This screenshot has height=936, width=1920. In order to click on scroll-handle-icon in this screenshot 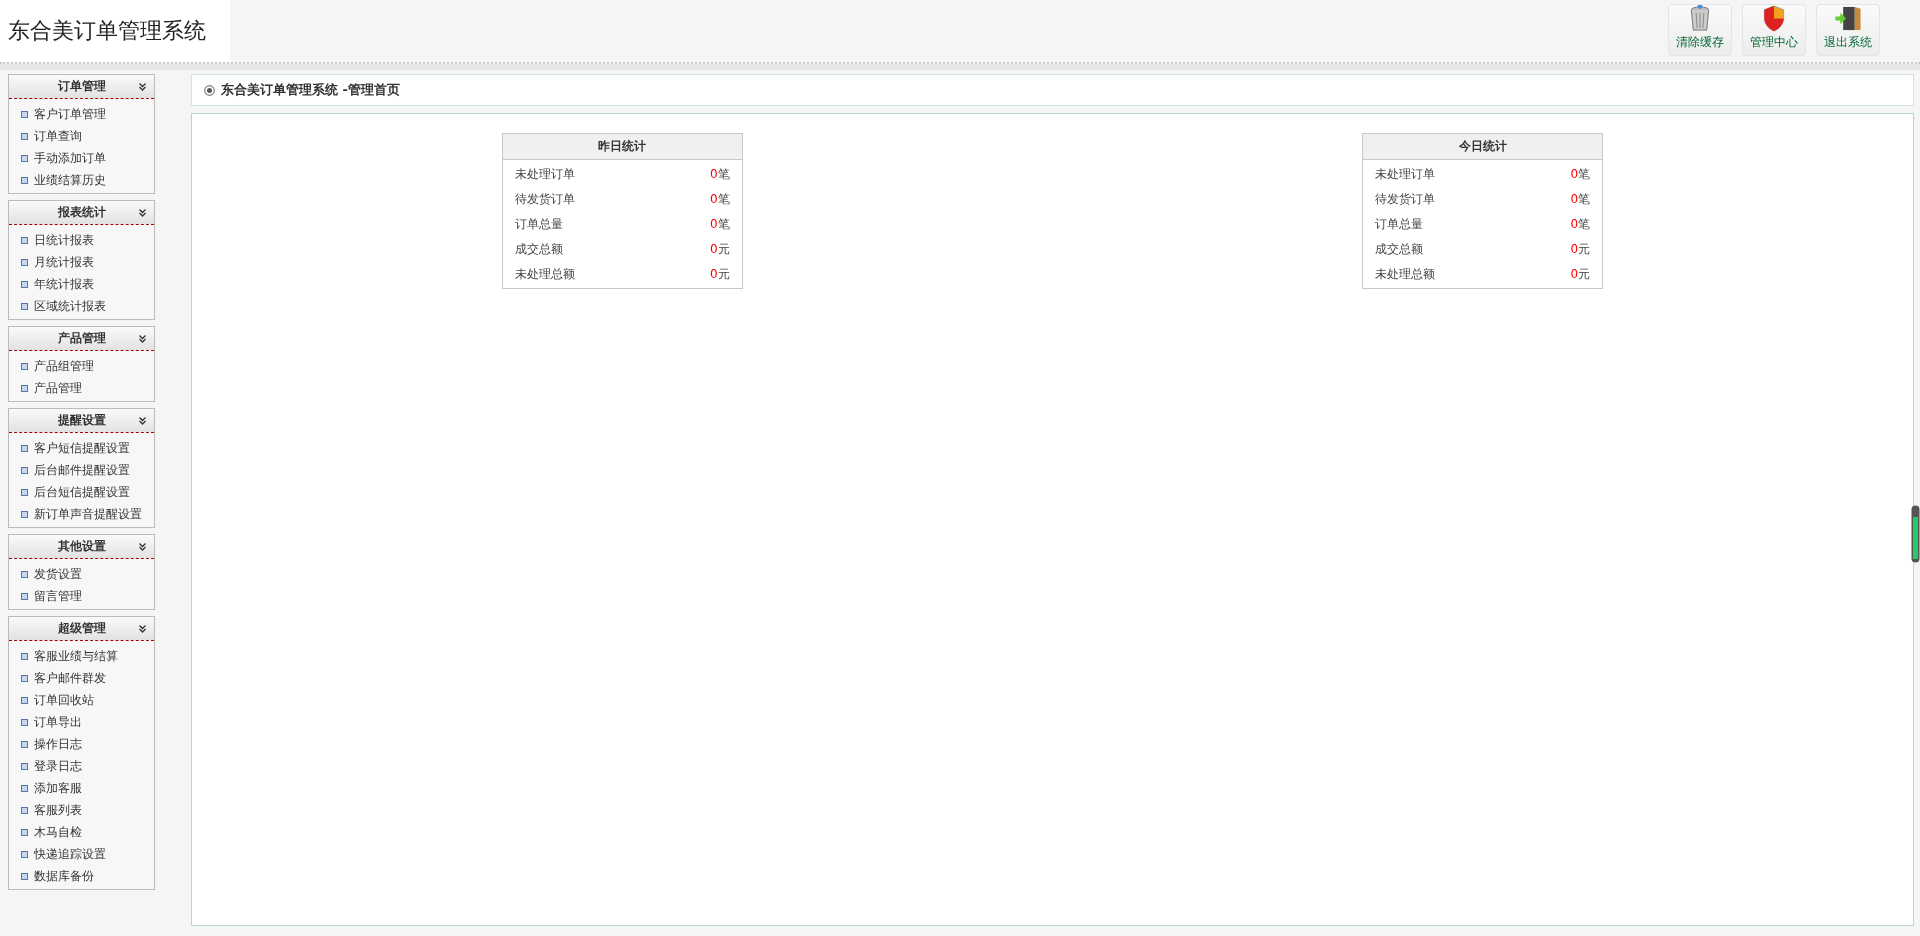, I will do `click(1915, 534)`.